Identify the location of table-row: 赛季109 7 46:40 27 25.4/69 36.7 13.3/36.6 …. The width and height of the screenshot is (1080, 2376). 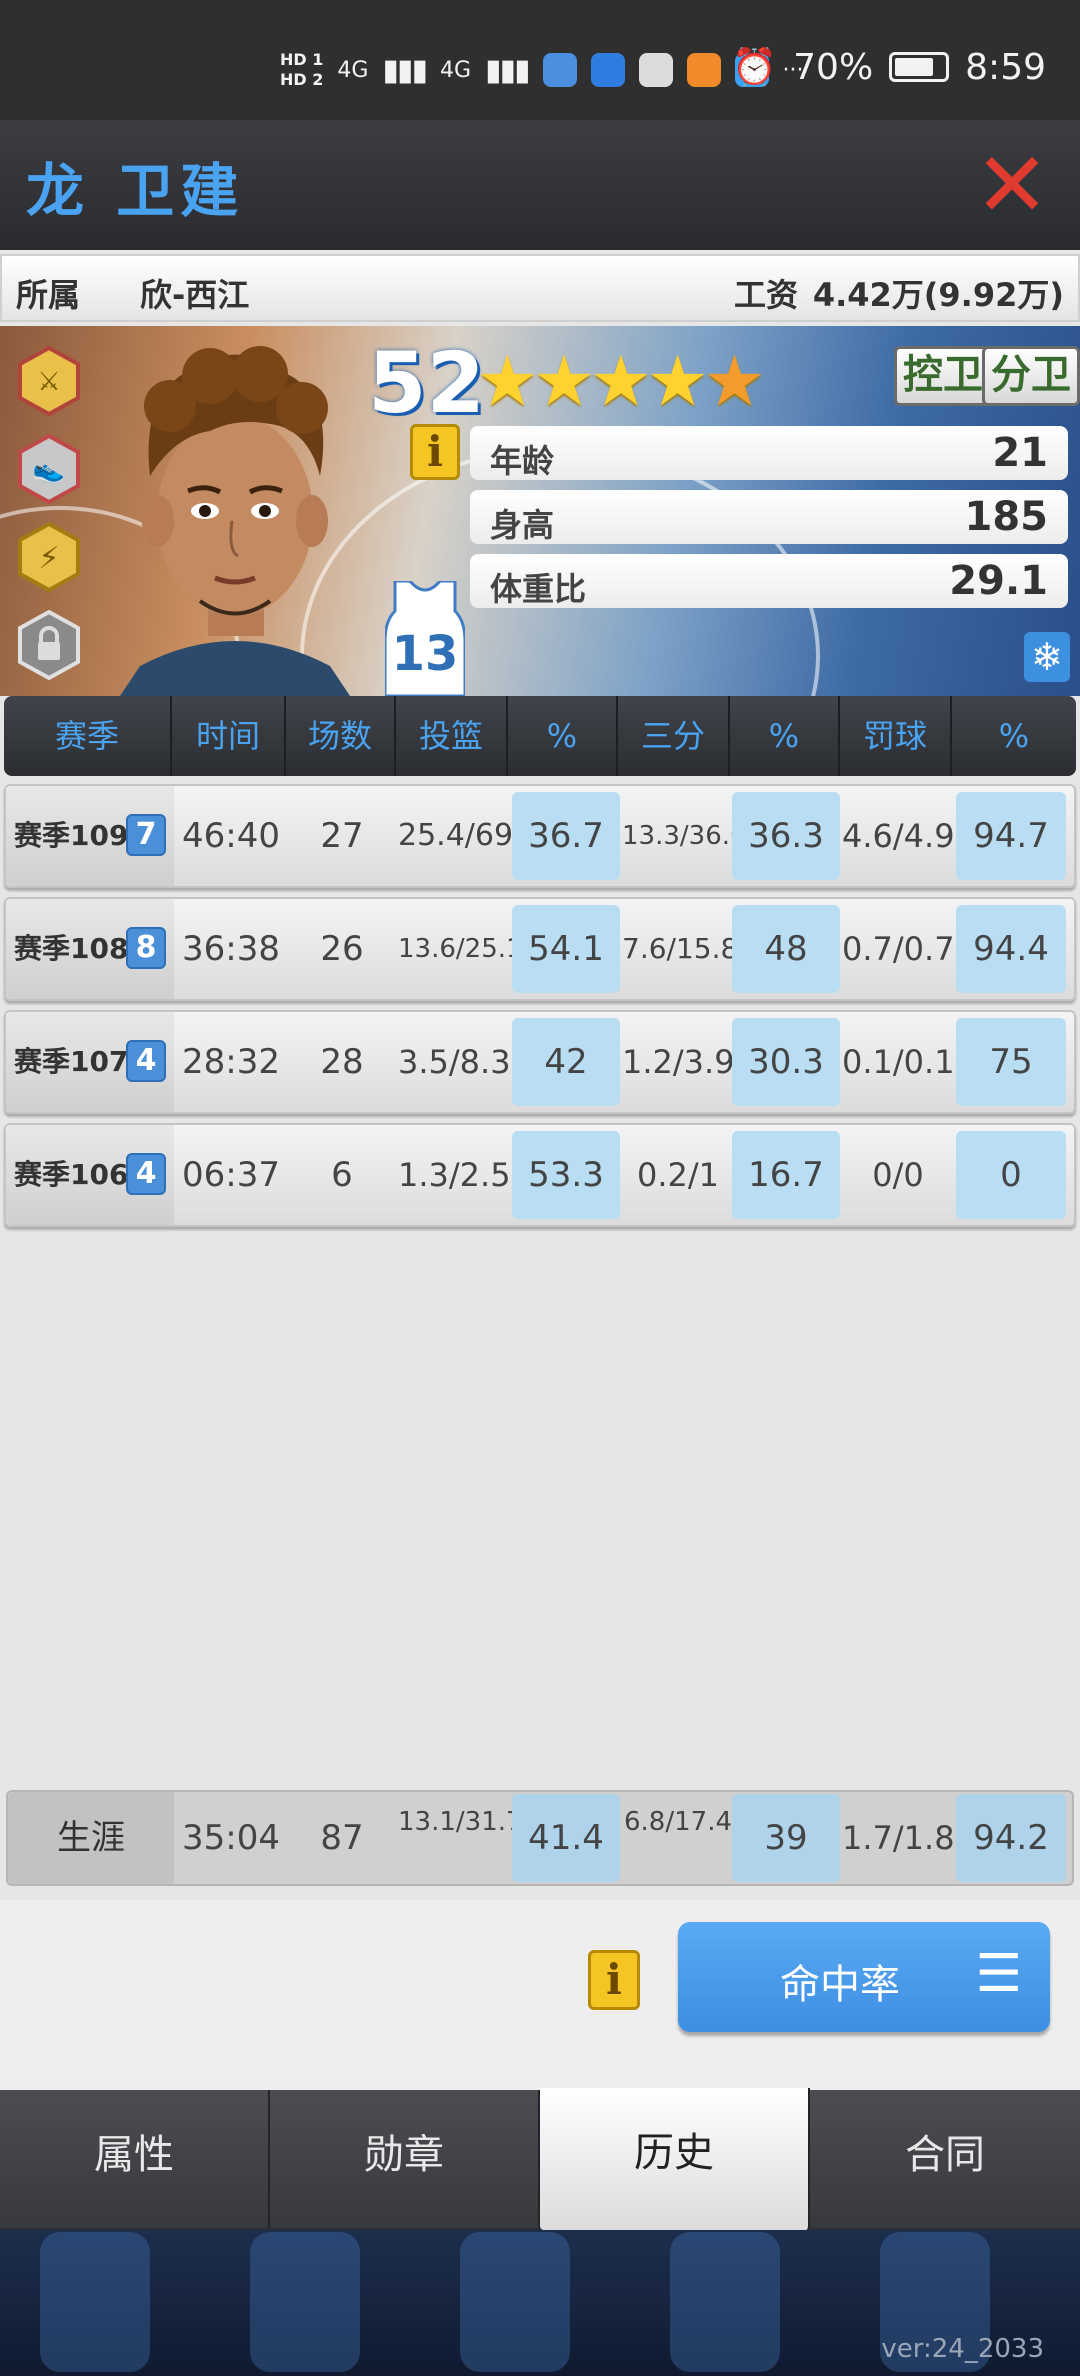
(540, 836).